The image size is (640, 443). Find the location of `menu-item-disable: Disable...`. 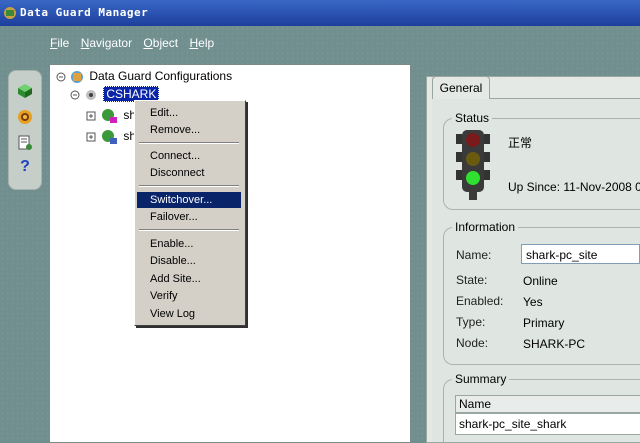

menu-item-disable: Disable... is located at coordinates (189, 261).